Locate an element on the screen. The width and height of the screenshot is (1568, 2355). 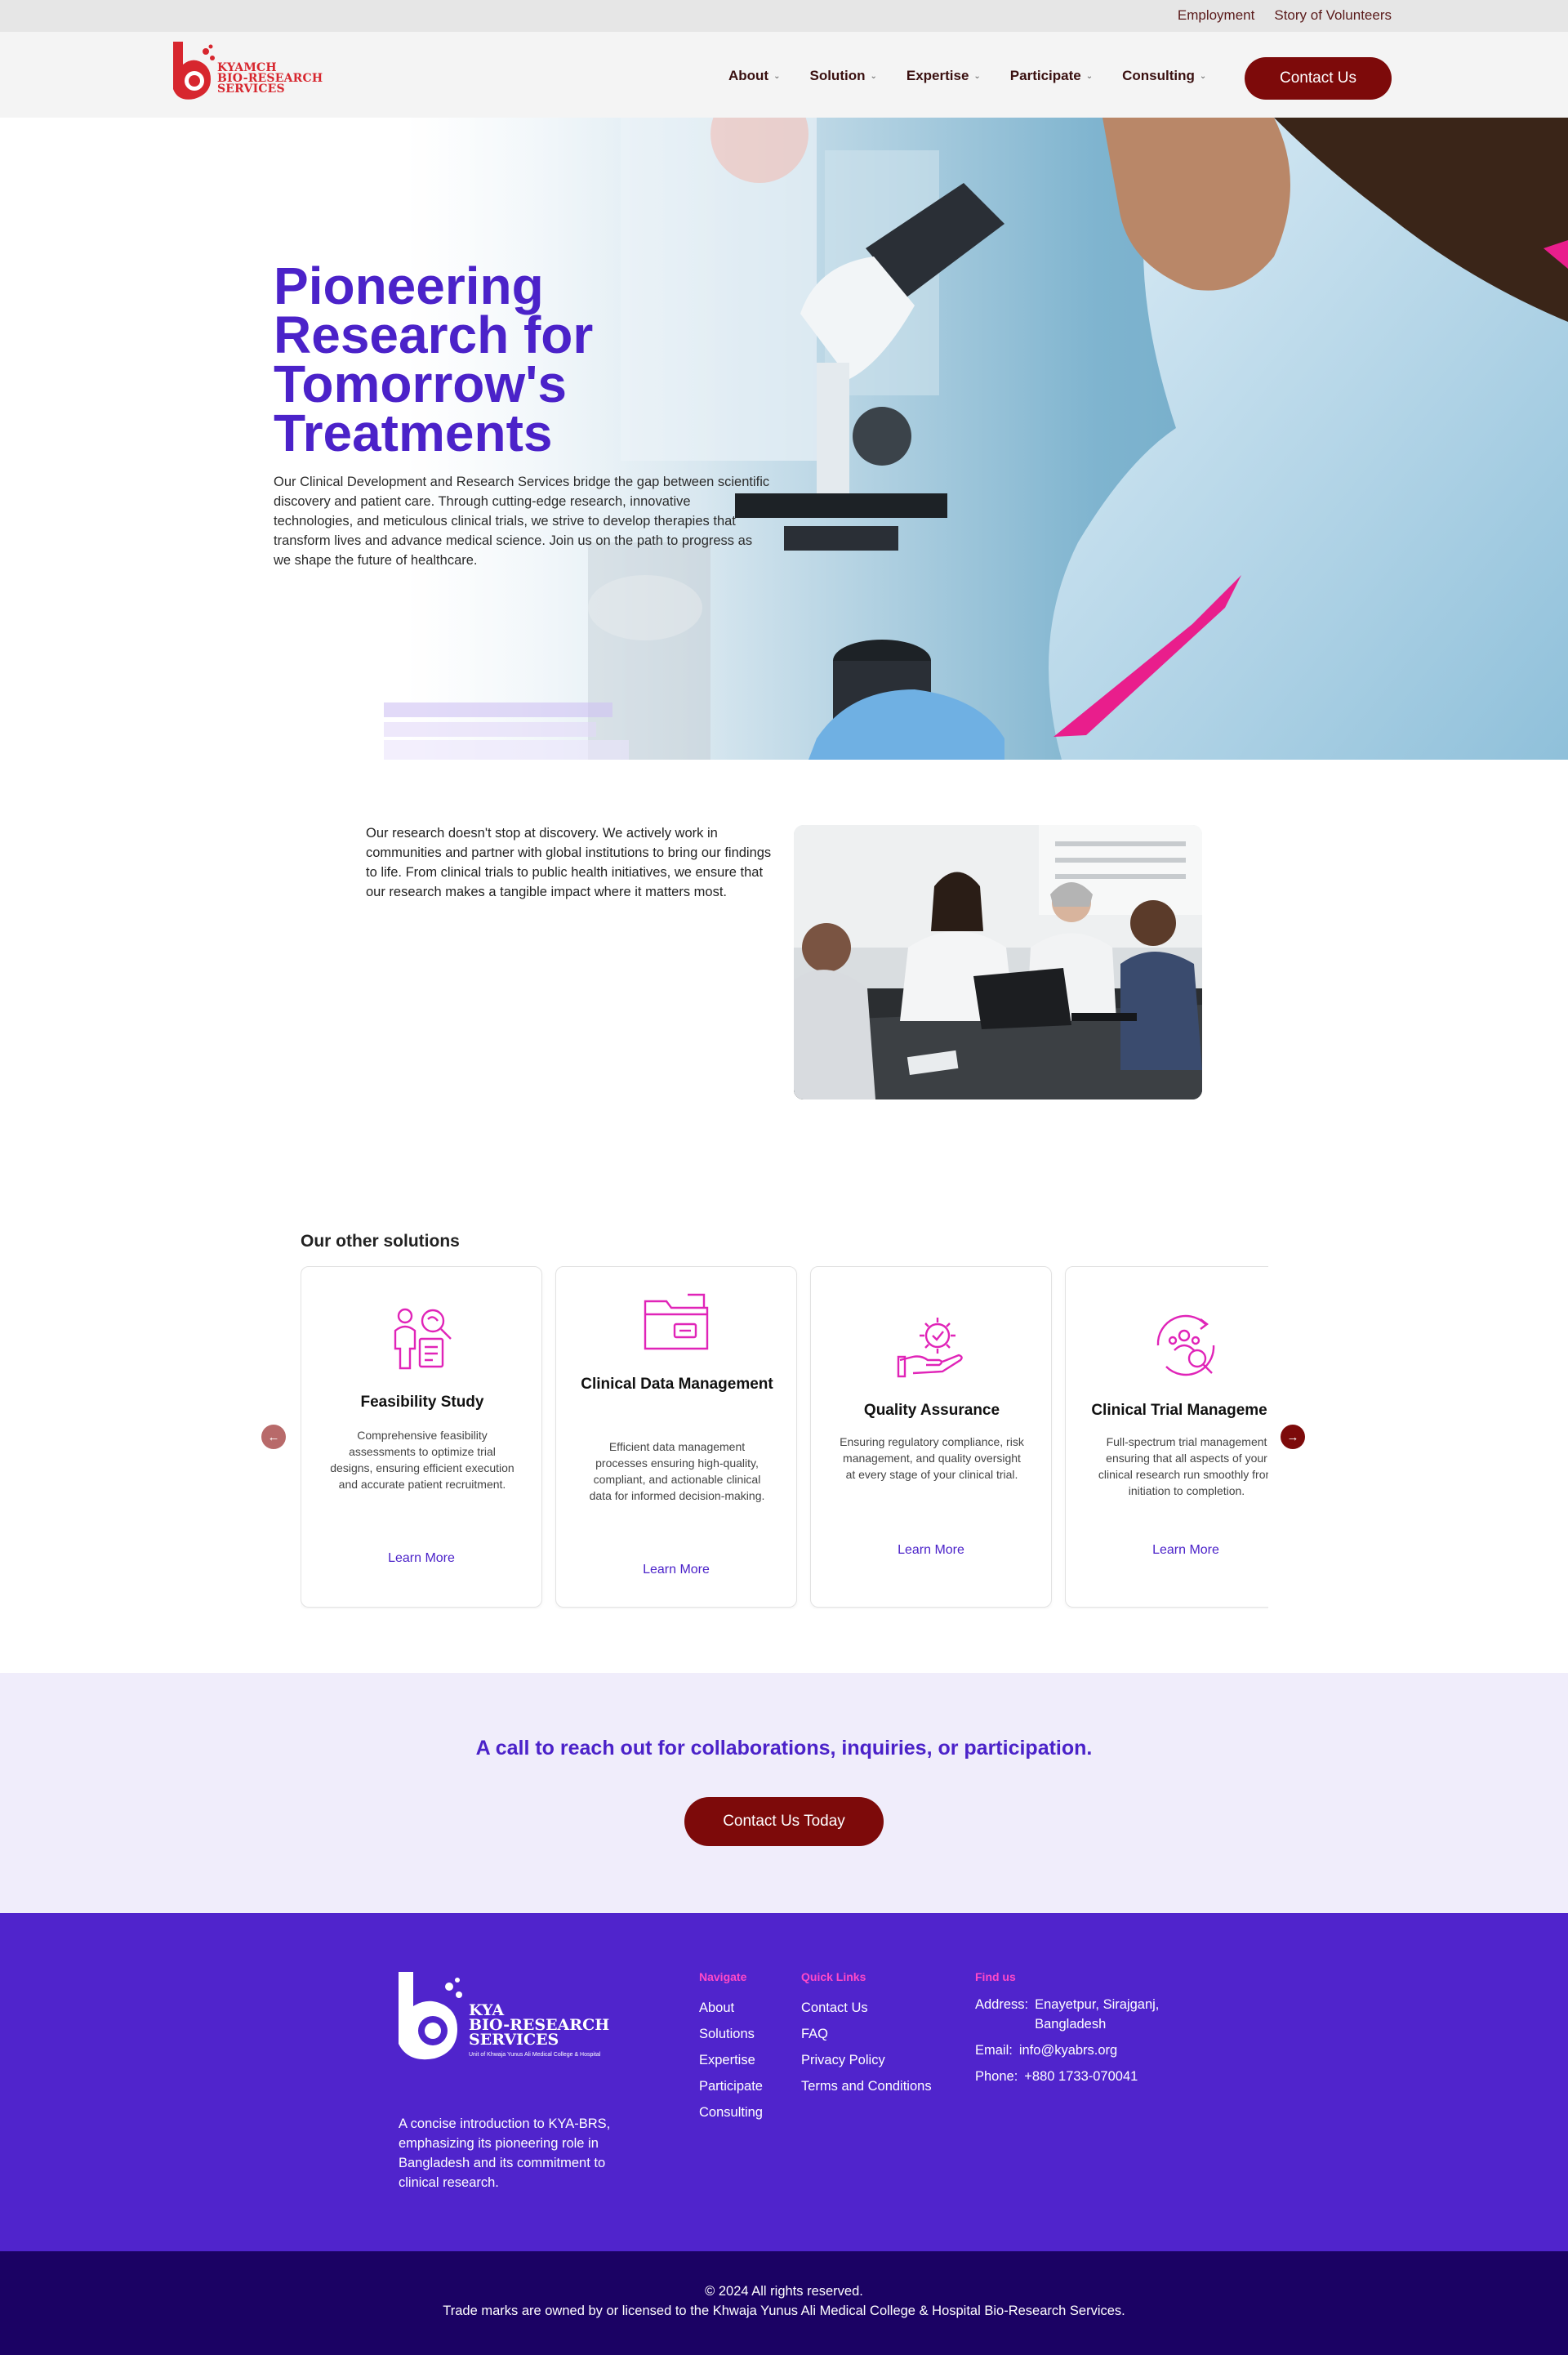
logo-mark-icon is located at coordinates (194, 71).